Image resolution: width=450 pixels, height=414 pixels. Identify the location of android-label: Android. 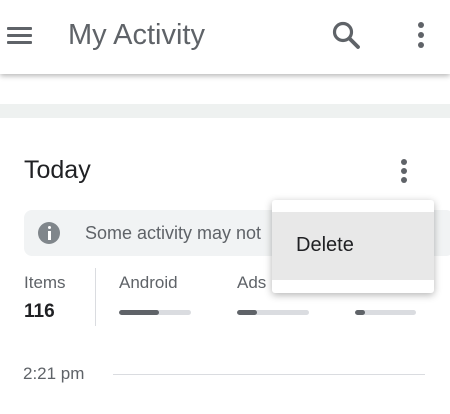
(148, 282).